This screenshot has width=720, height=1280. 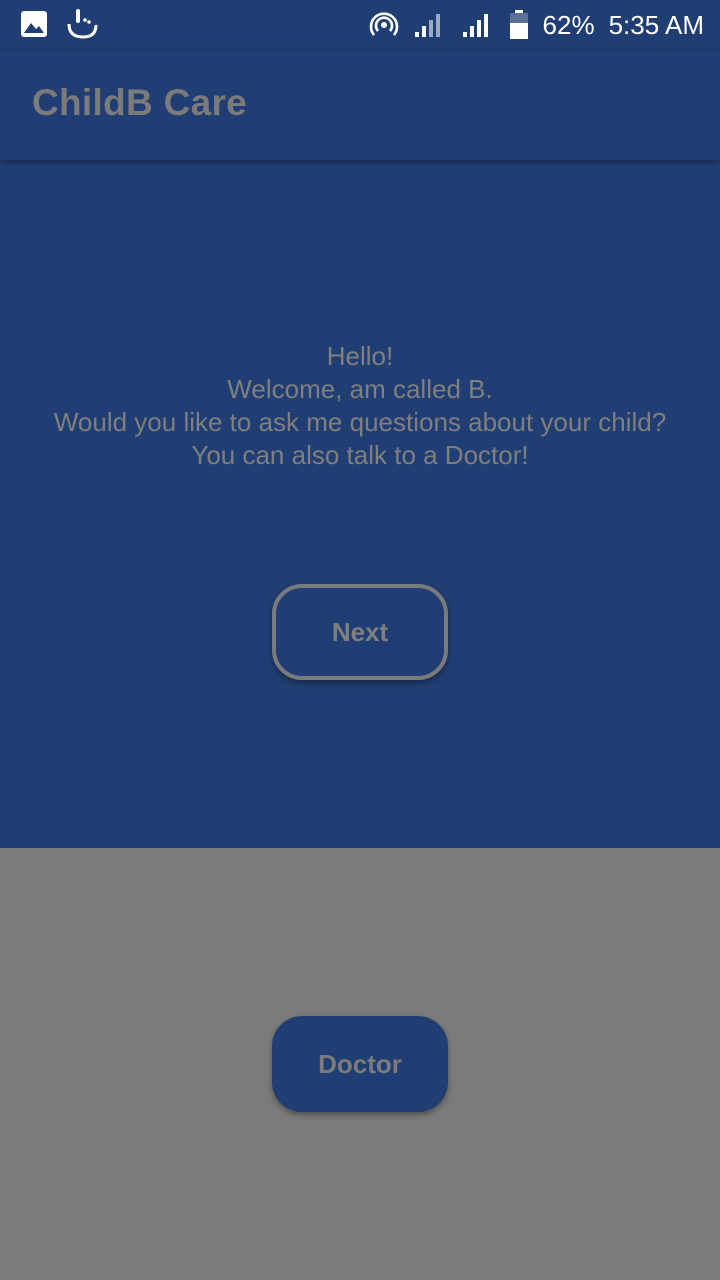 I want to click on welcome-line-doctor: You can also talk to a Doctor!, so click(x=360, y=455).